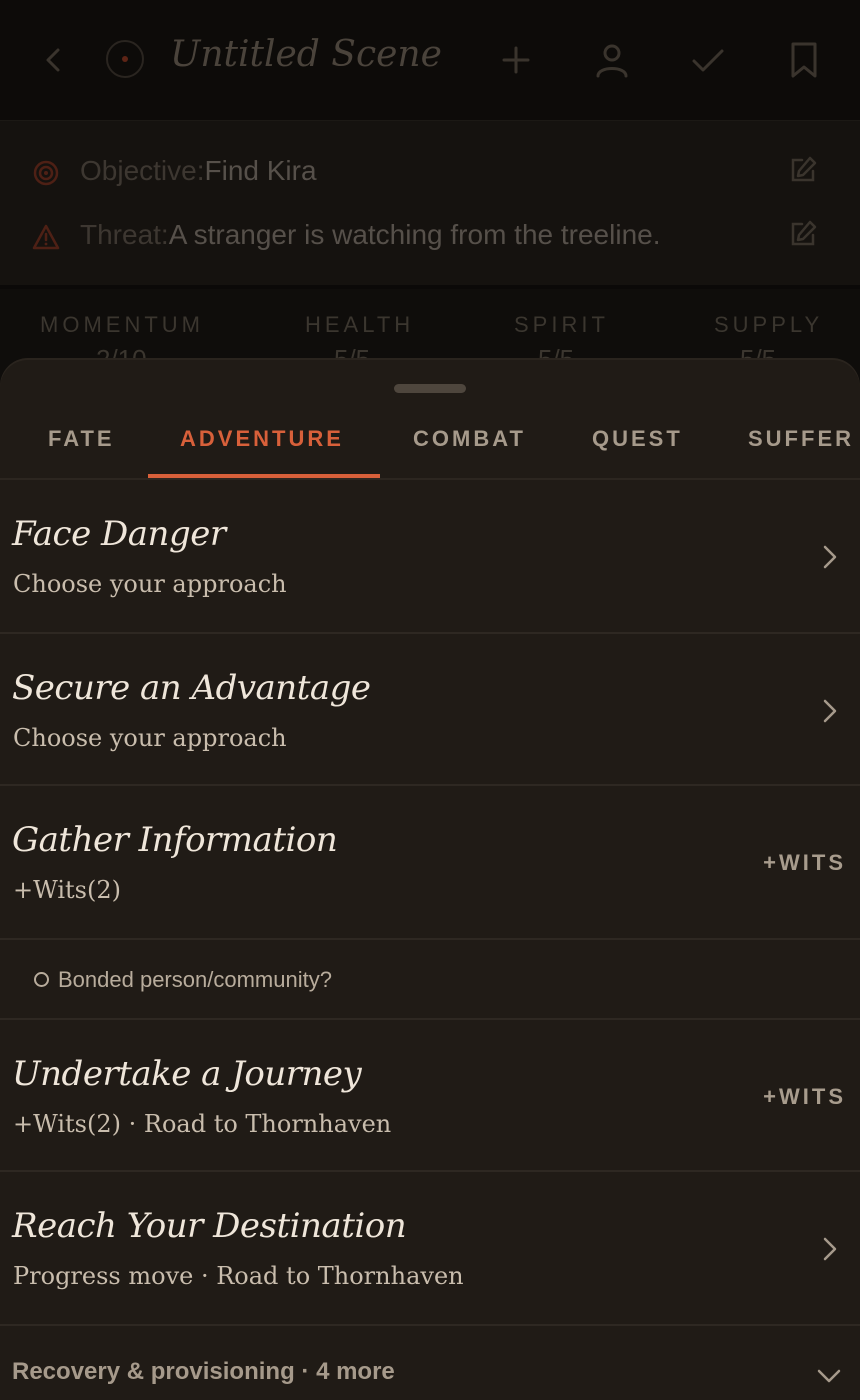 Image resolution: width=860 pixels, height=1400 pixels. I want to click on scene-status-icon, so click(125, 59).